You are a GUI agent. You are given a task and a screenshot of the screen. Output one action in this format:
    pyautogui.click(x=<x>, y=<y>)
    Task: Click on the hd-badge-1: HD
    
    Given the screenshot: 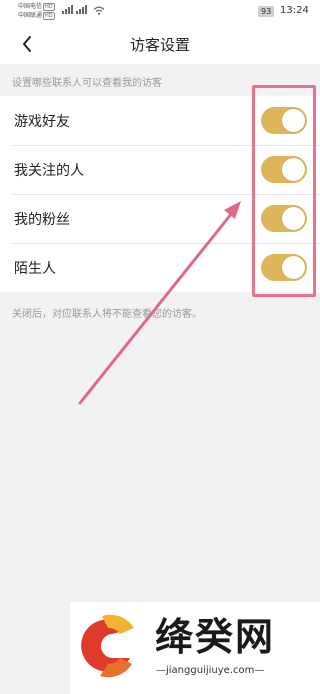 What is the action you would take?
    pyautogui.click(x=49, y=7)
    